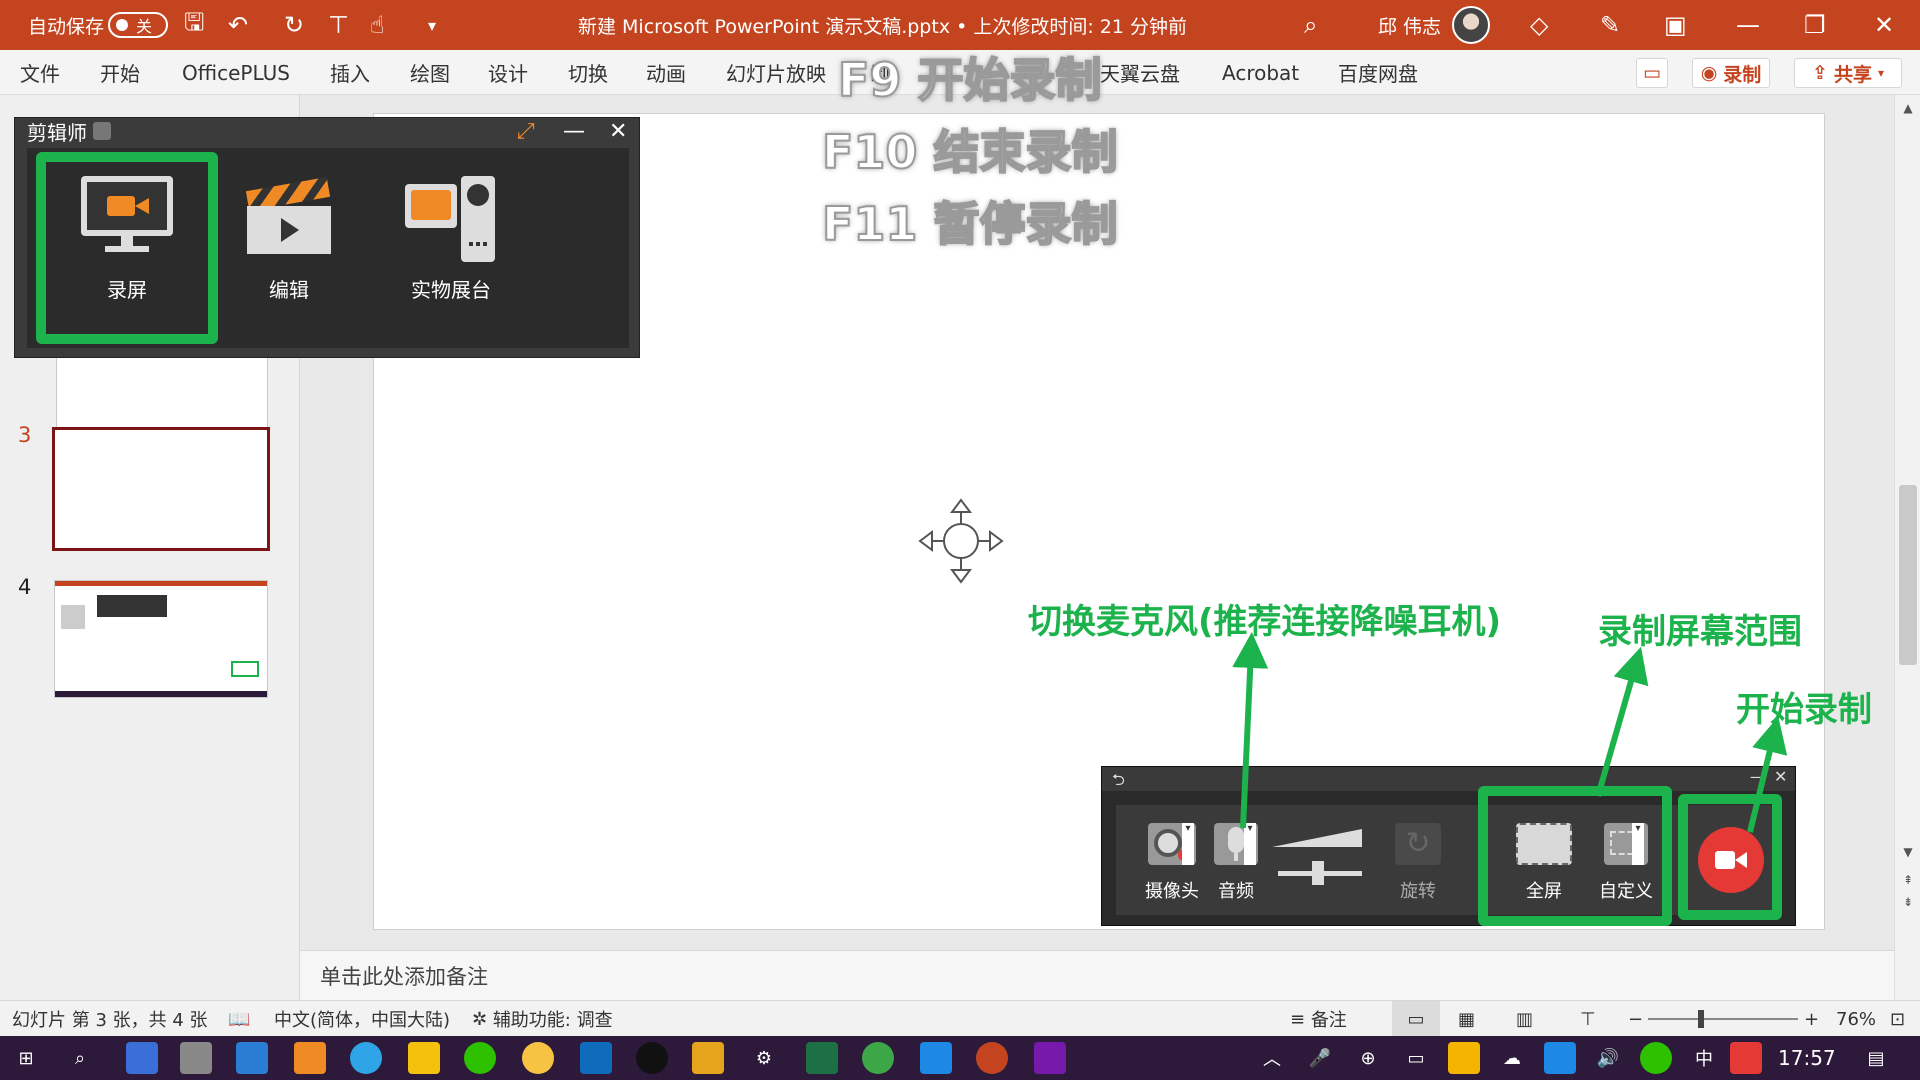 The height and width of the screenshot is (1080, 1920). I want to click on tray-chevron-icon: ︿, so click(1272, 1058).